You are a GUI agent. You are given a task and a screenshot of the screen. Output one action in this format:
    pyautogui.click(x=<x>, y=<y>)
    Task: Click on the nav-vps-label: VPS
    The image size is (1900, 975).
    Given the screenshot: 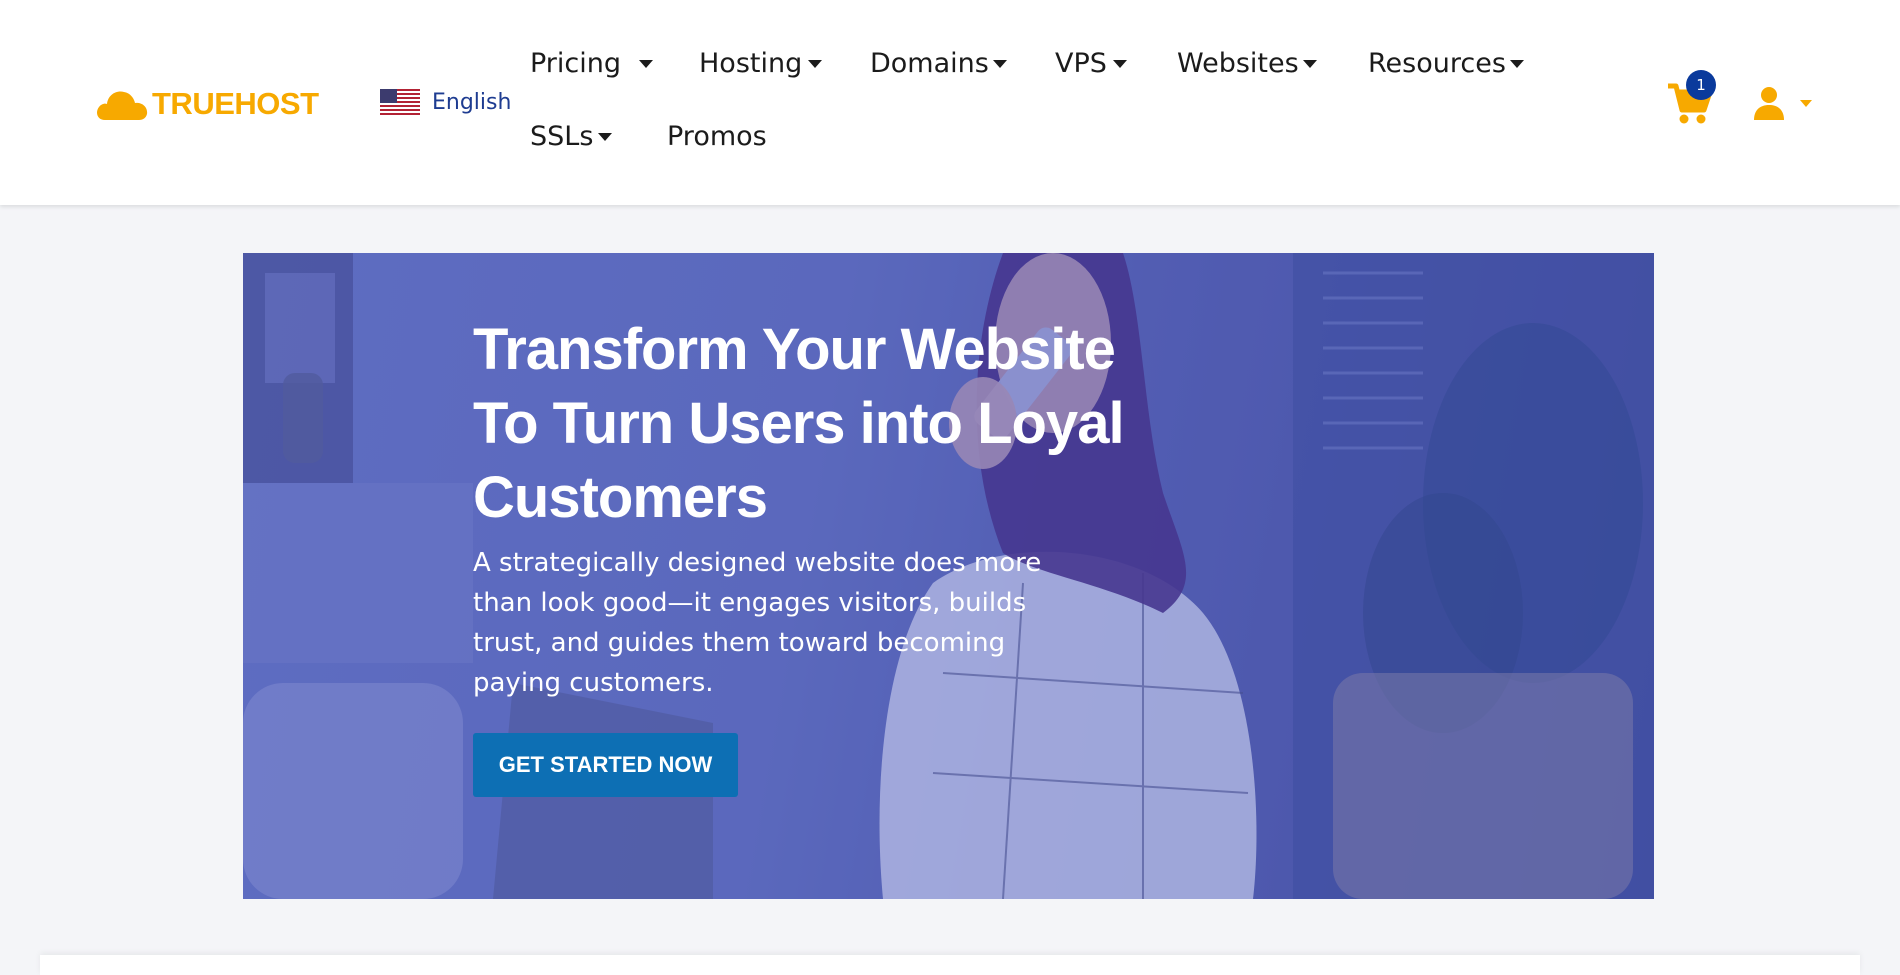 What is the action you would take?
    pyautogui.click(x=1081, y=63)
    